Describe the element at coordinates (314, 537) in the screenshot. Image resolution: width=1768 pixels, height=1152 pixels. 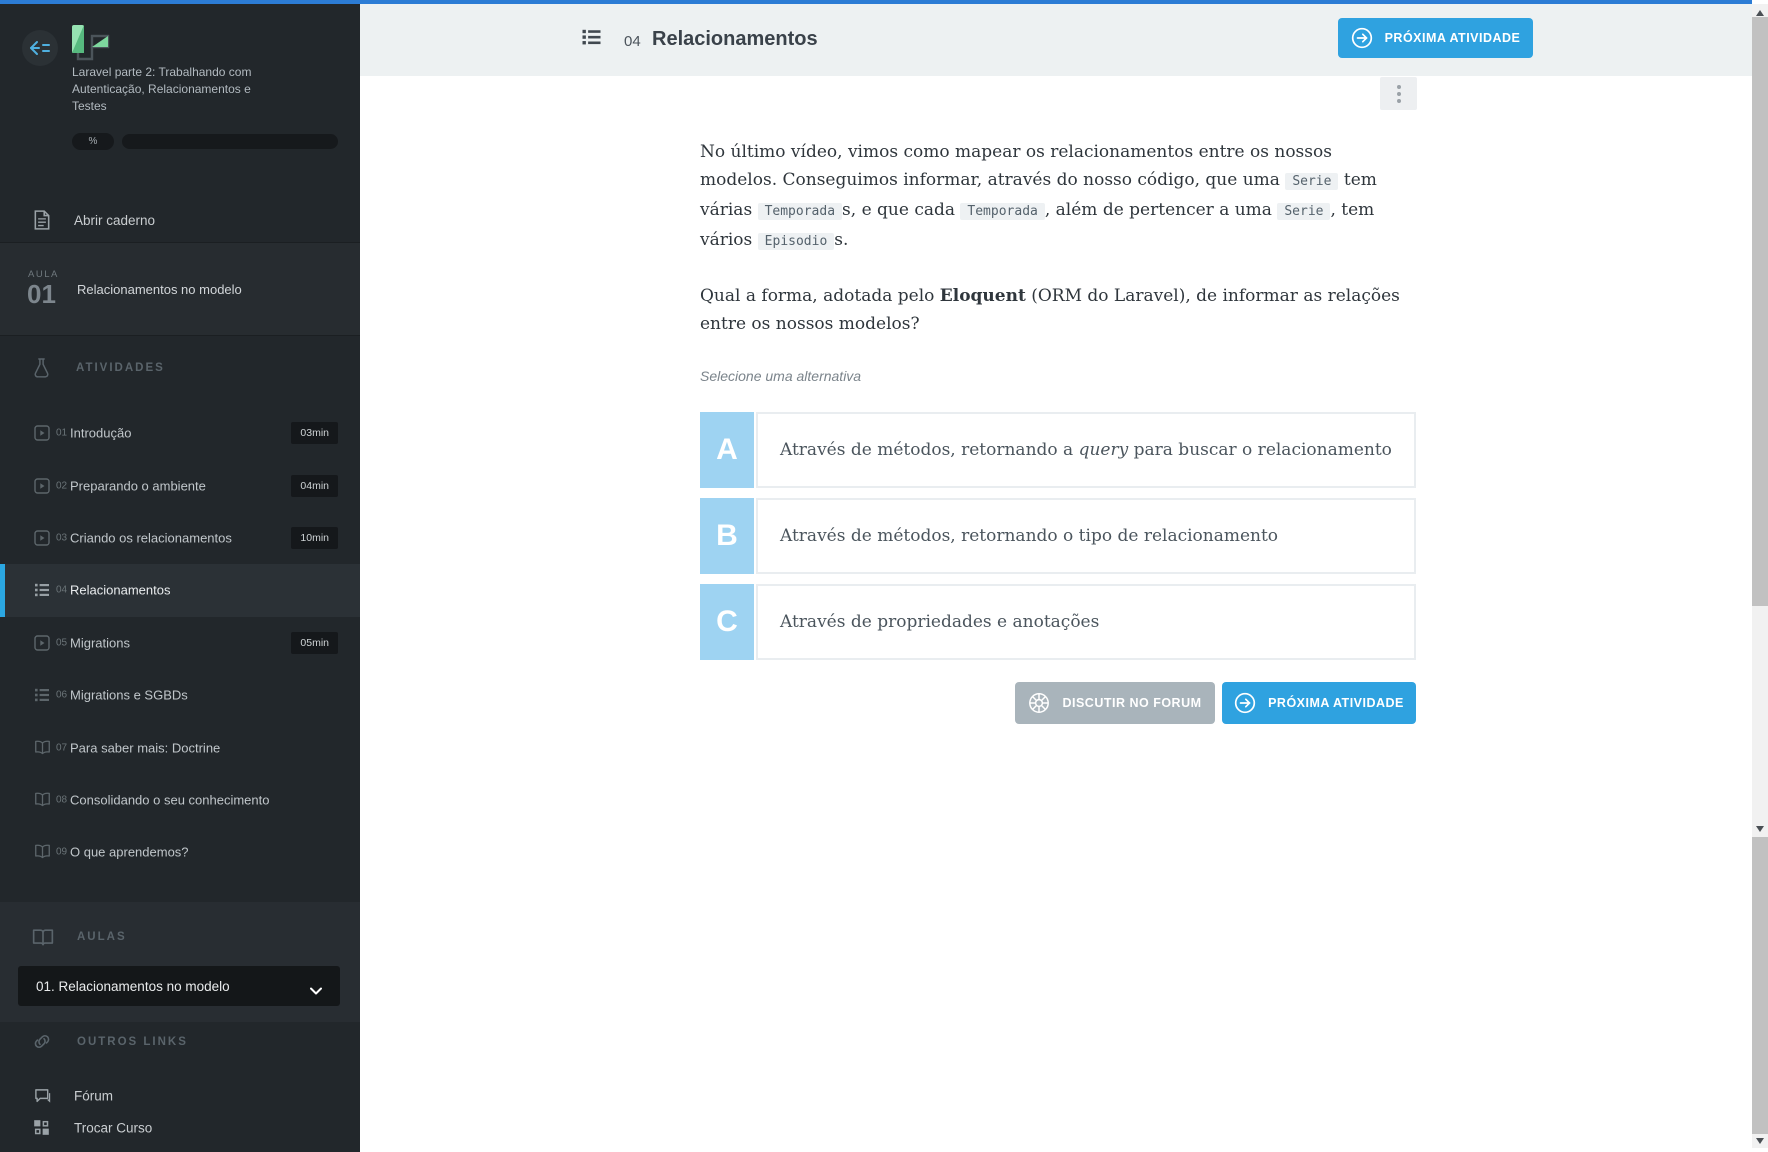
I see `duration-badge: 10min` at that location.